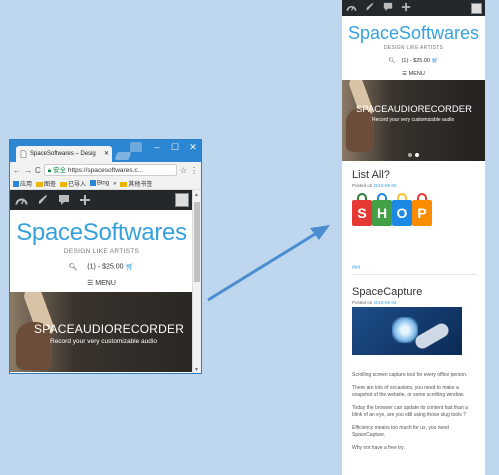 The height and width of the screenshot is (475, 499). I want to click on minimize-icon: –, so click(157, 147).